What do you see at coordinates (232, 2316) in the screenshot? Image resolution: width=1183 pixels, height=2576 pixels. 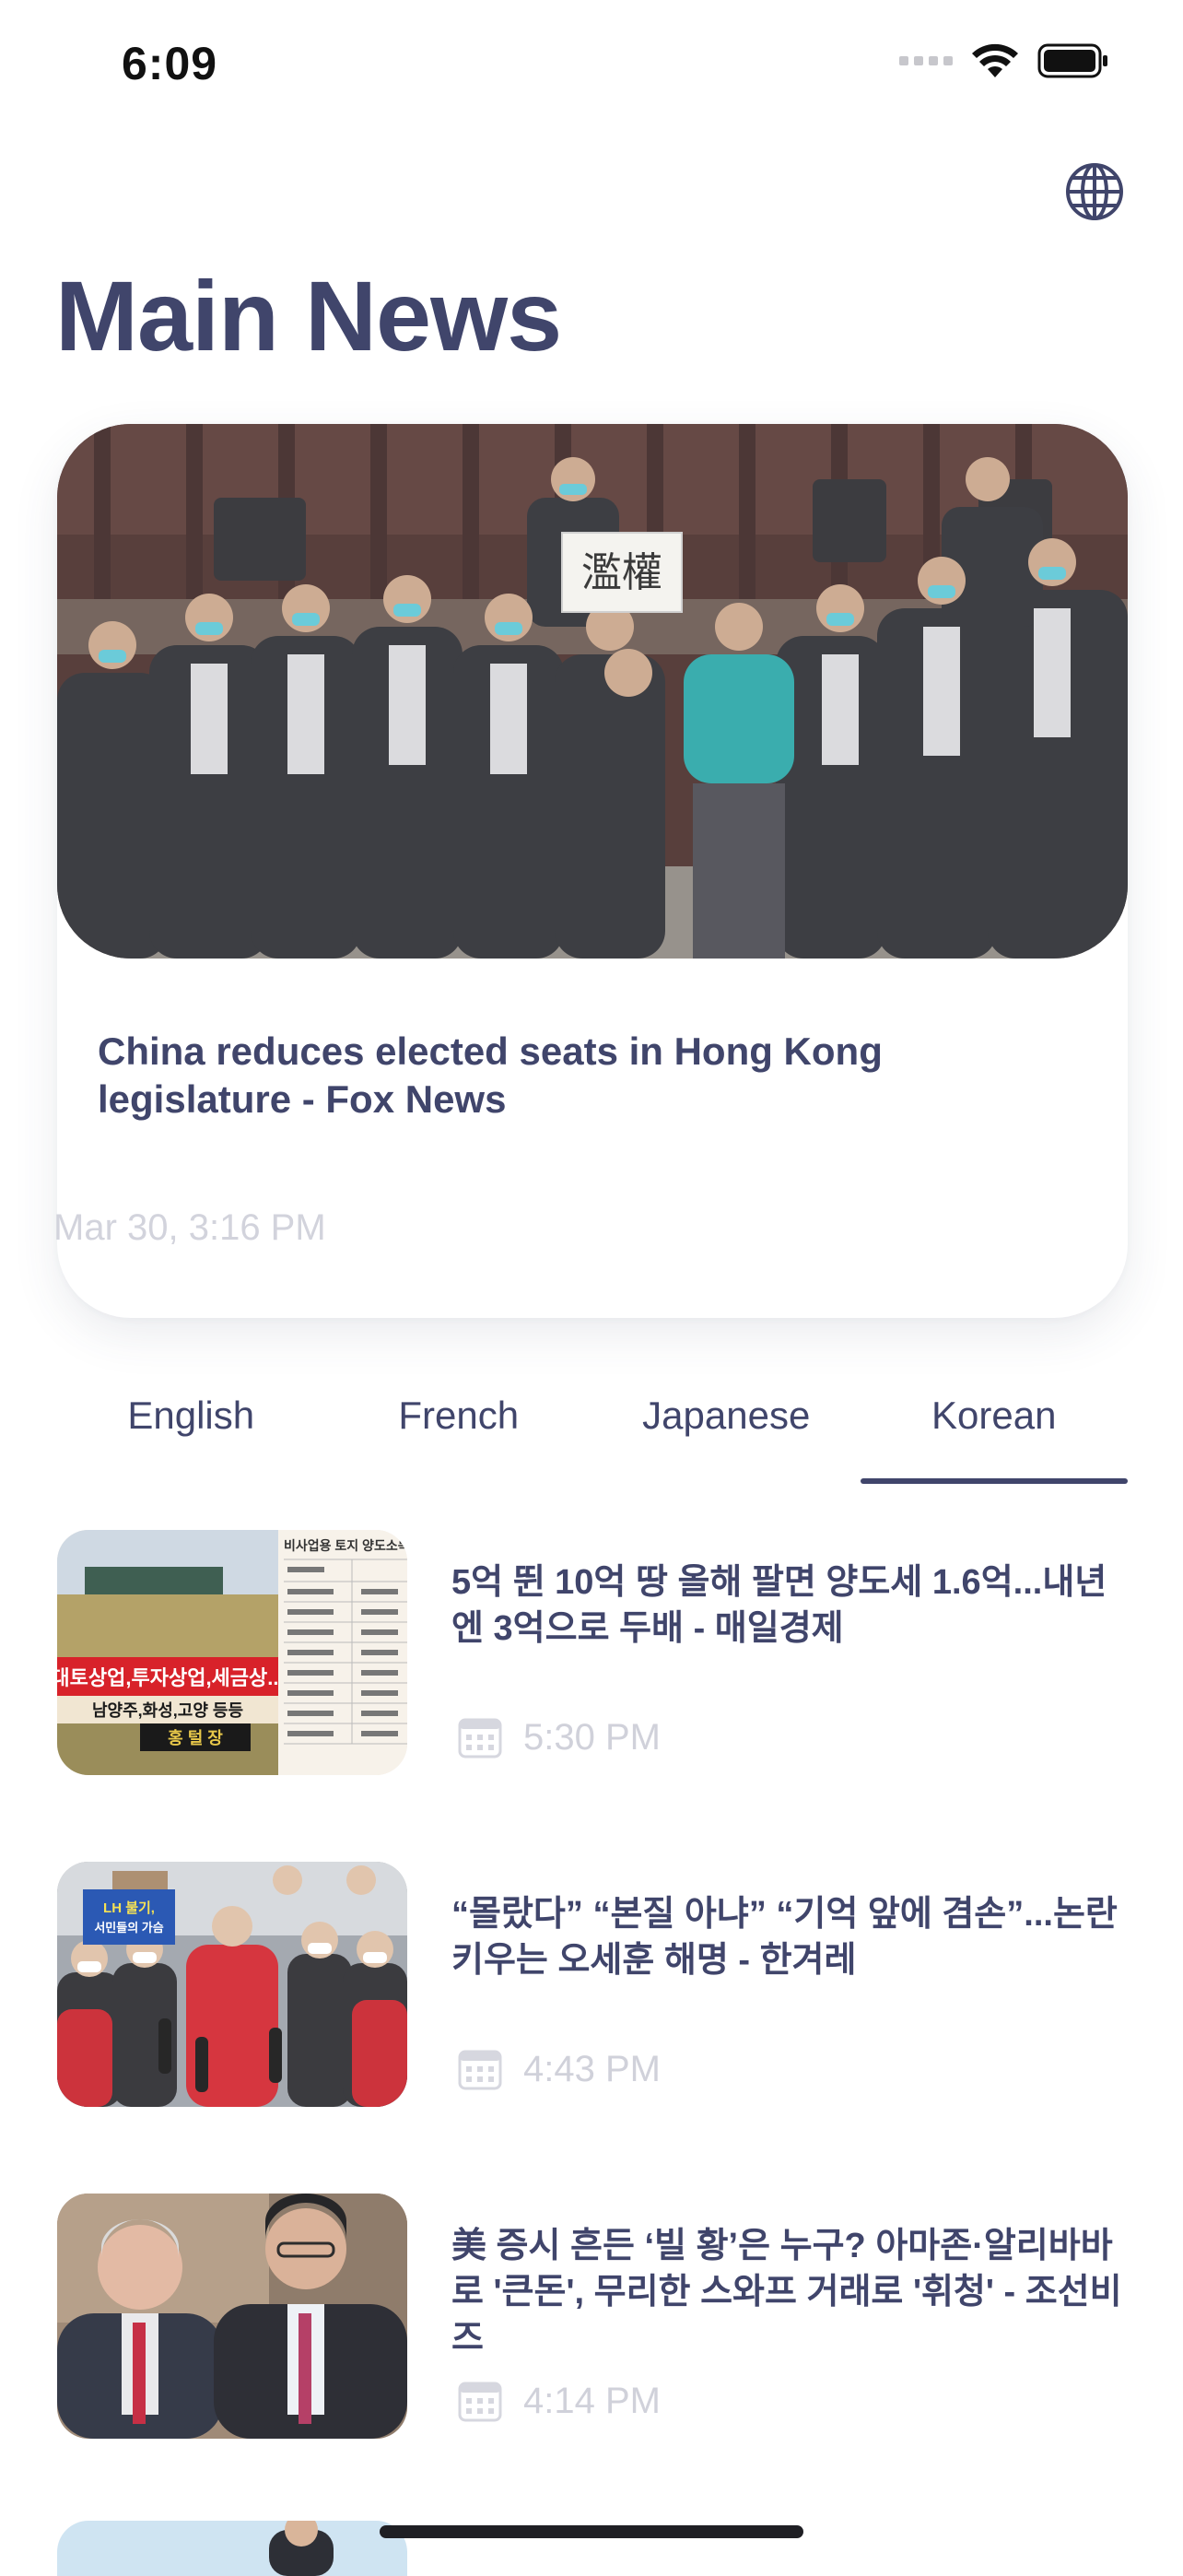 I see `news-thumbnail` at bounding box center [232, 2316].